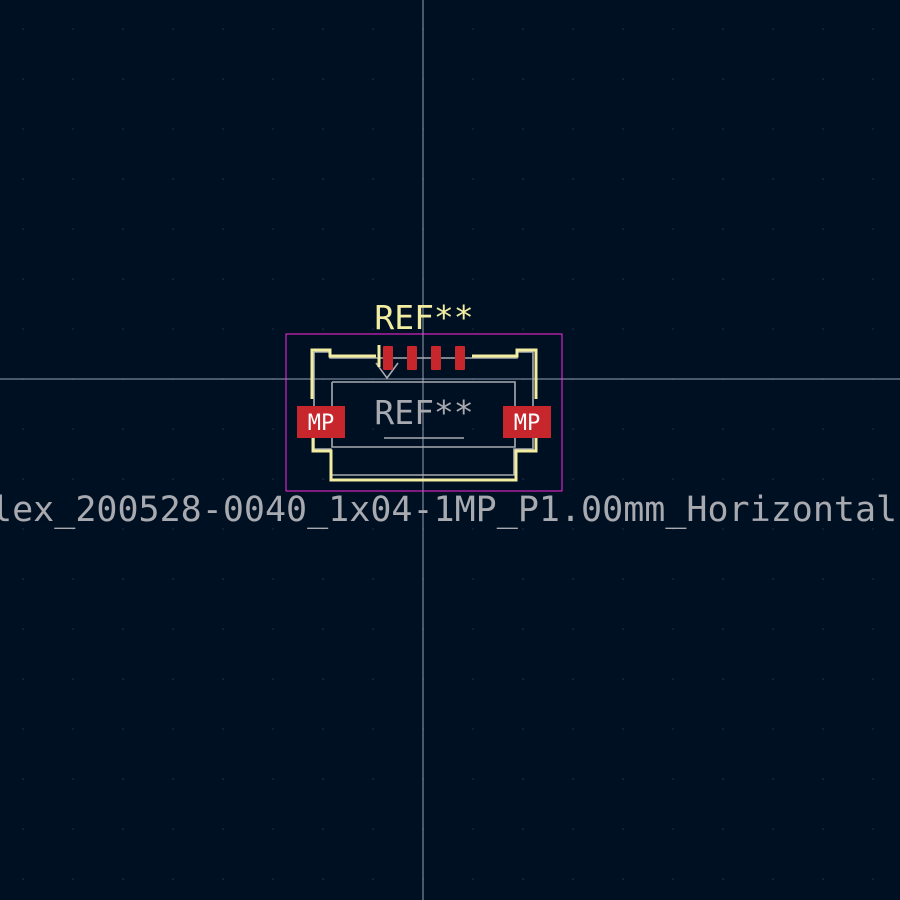  What do you see at coordinates (423, 317) in the screenshot?
I see `reference-silkscreen: REF**` at bounding box center [423, 317].